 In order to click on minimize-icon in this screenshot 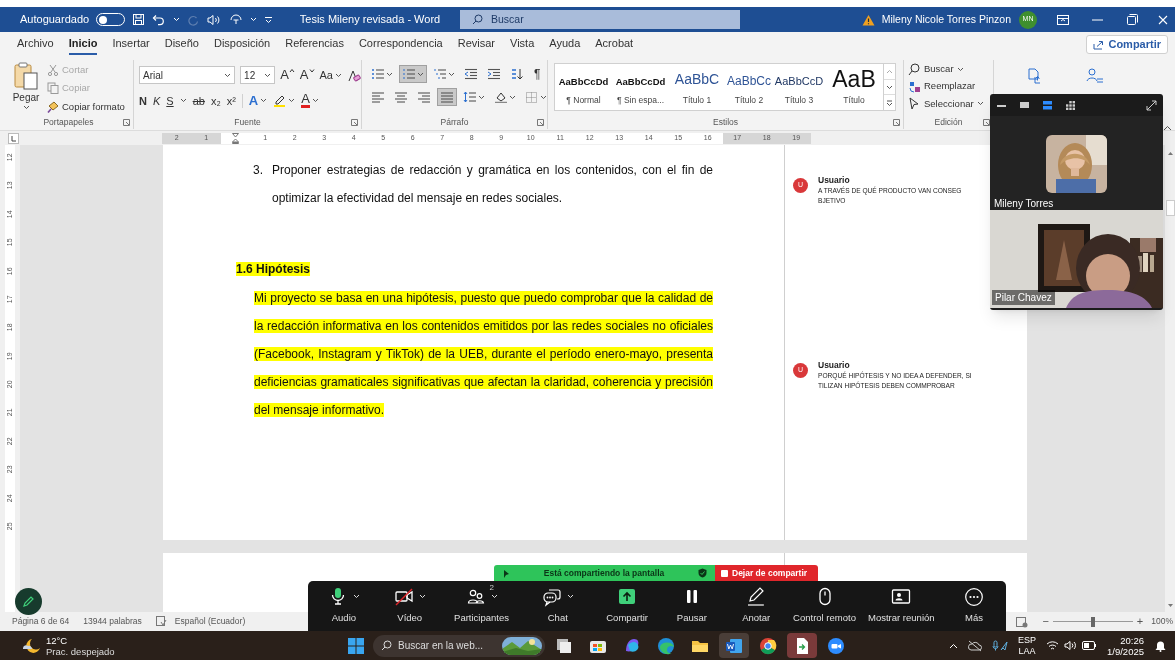, I will do `click(1097, 19)`.